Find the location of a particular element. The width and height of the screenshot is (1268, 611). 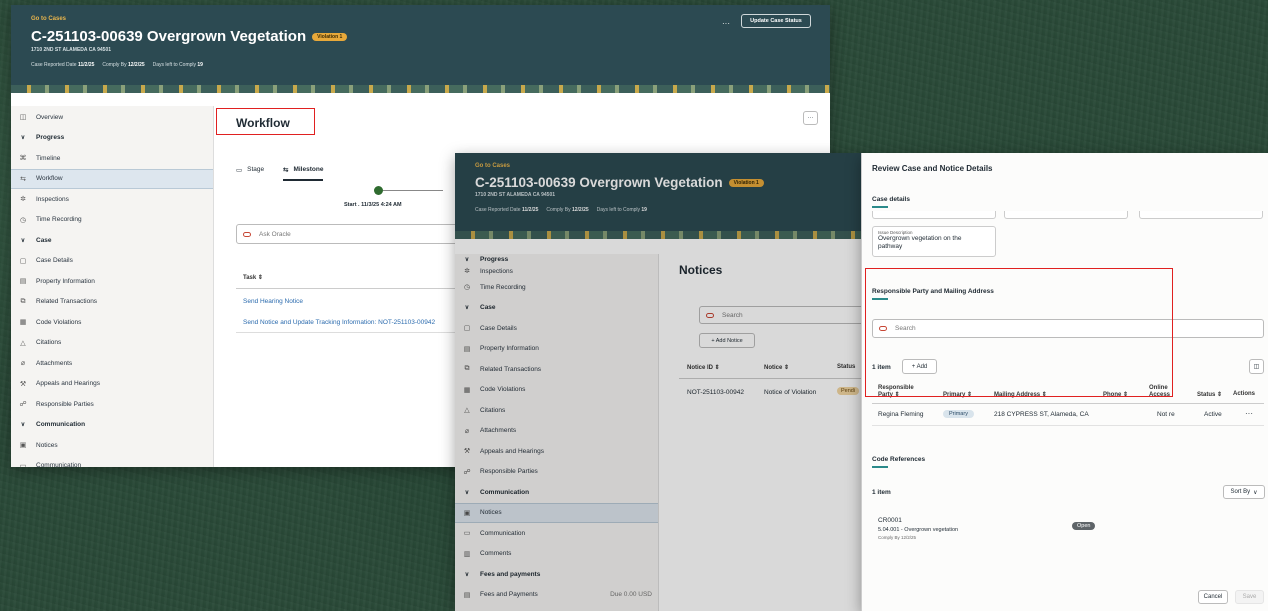

rp-online-cell: Not re is located at coordinates (1166, 414).